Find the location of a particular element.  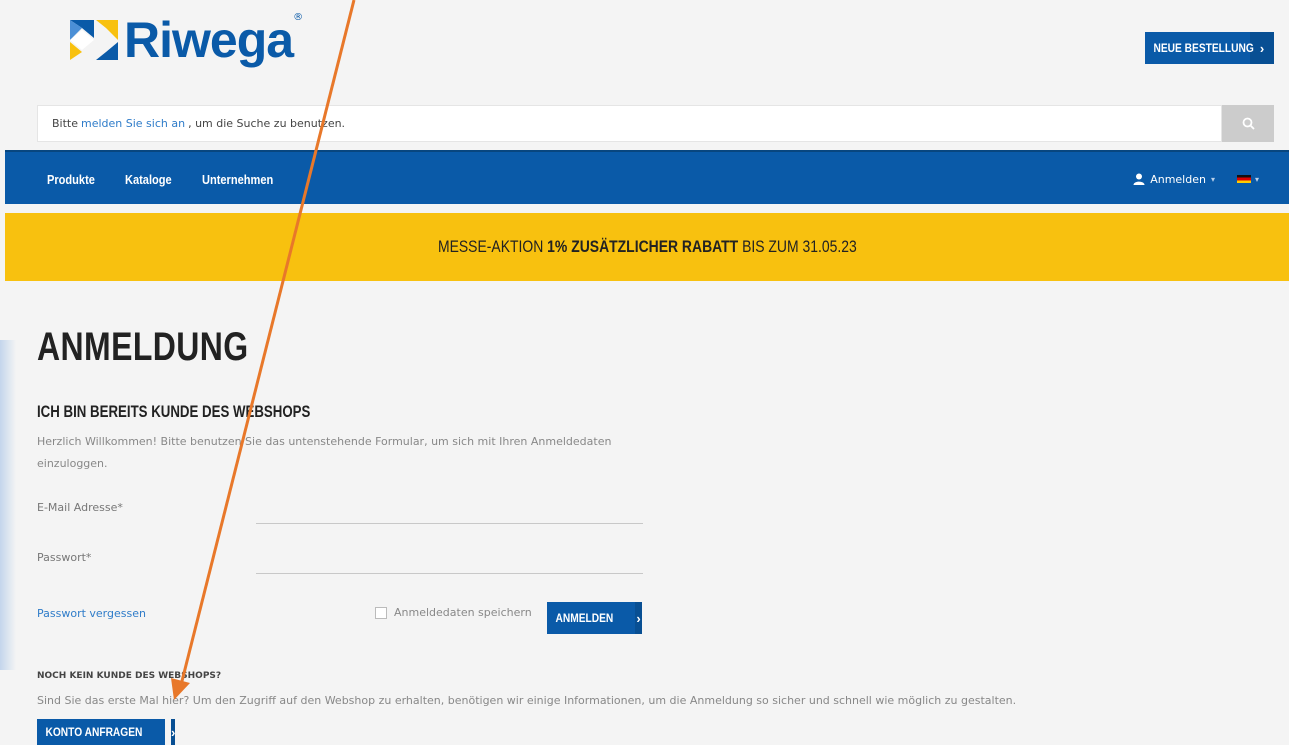

nav-item-unternehmen: Unternehmen is located at coordinates (237, 179).